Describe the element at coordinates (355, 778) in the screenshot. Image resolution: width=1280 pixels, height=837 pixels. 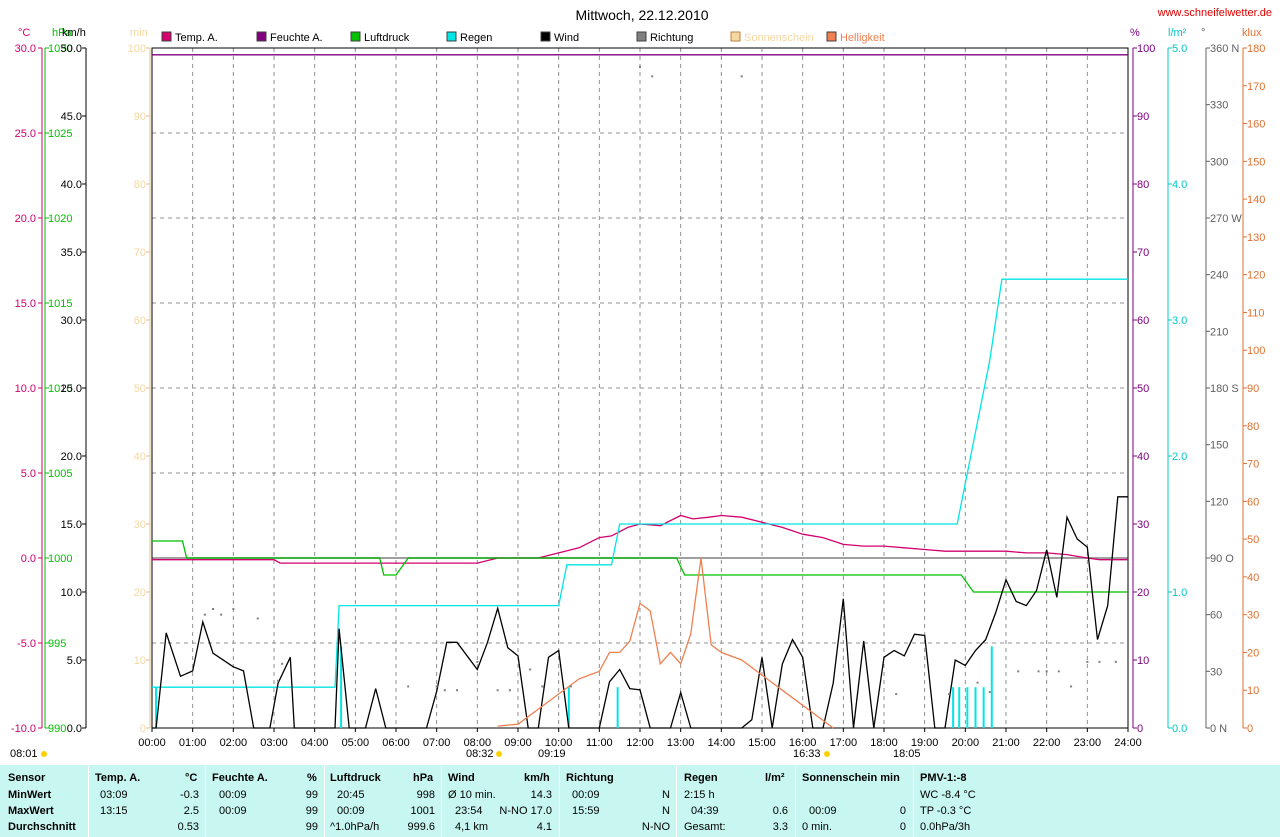
I see `header-press: Luftdruck` at that location.